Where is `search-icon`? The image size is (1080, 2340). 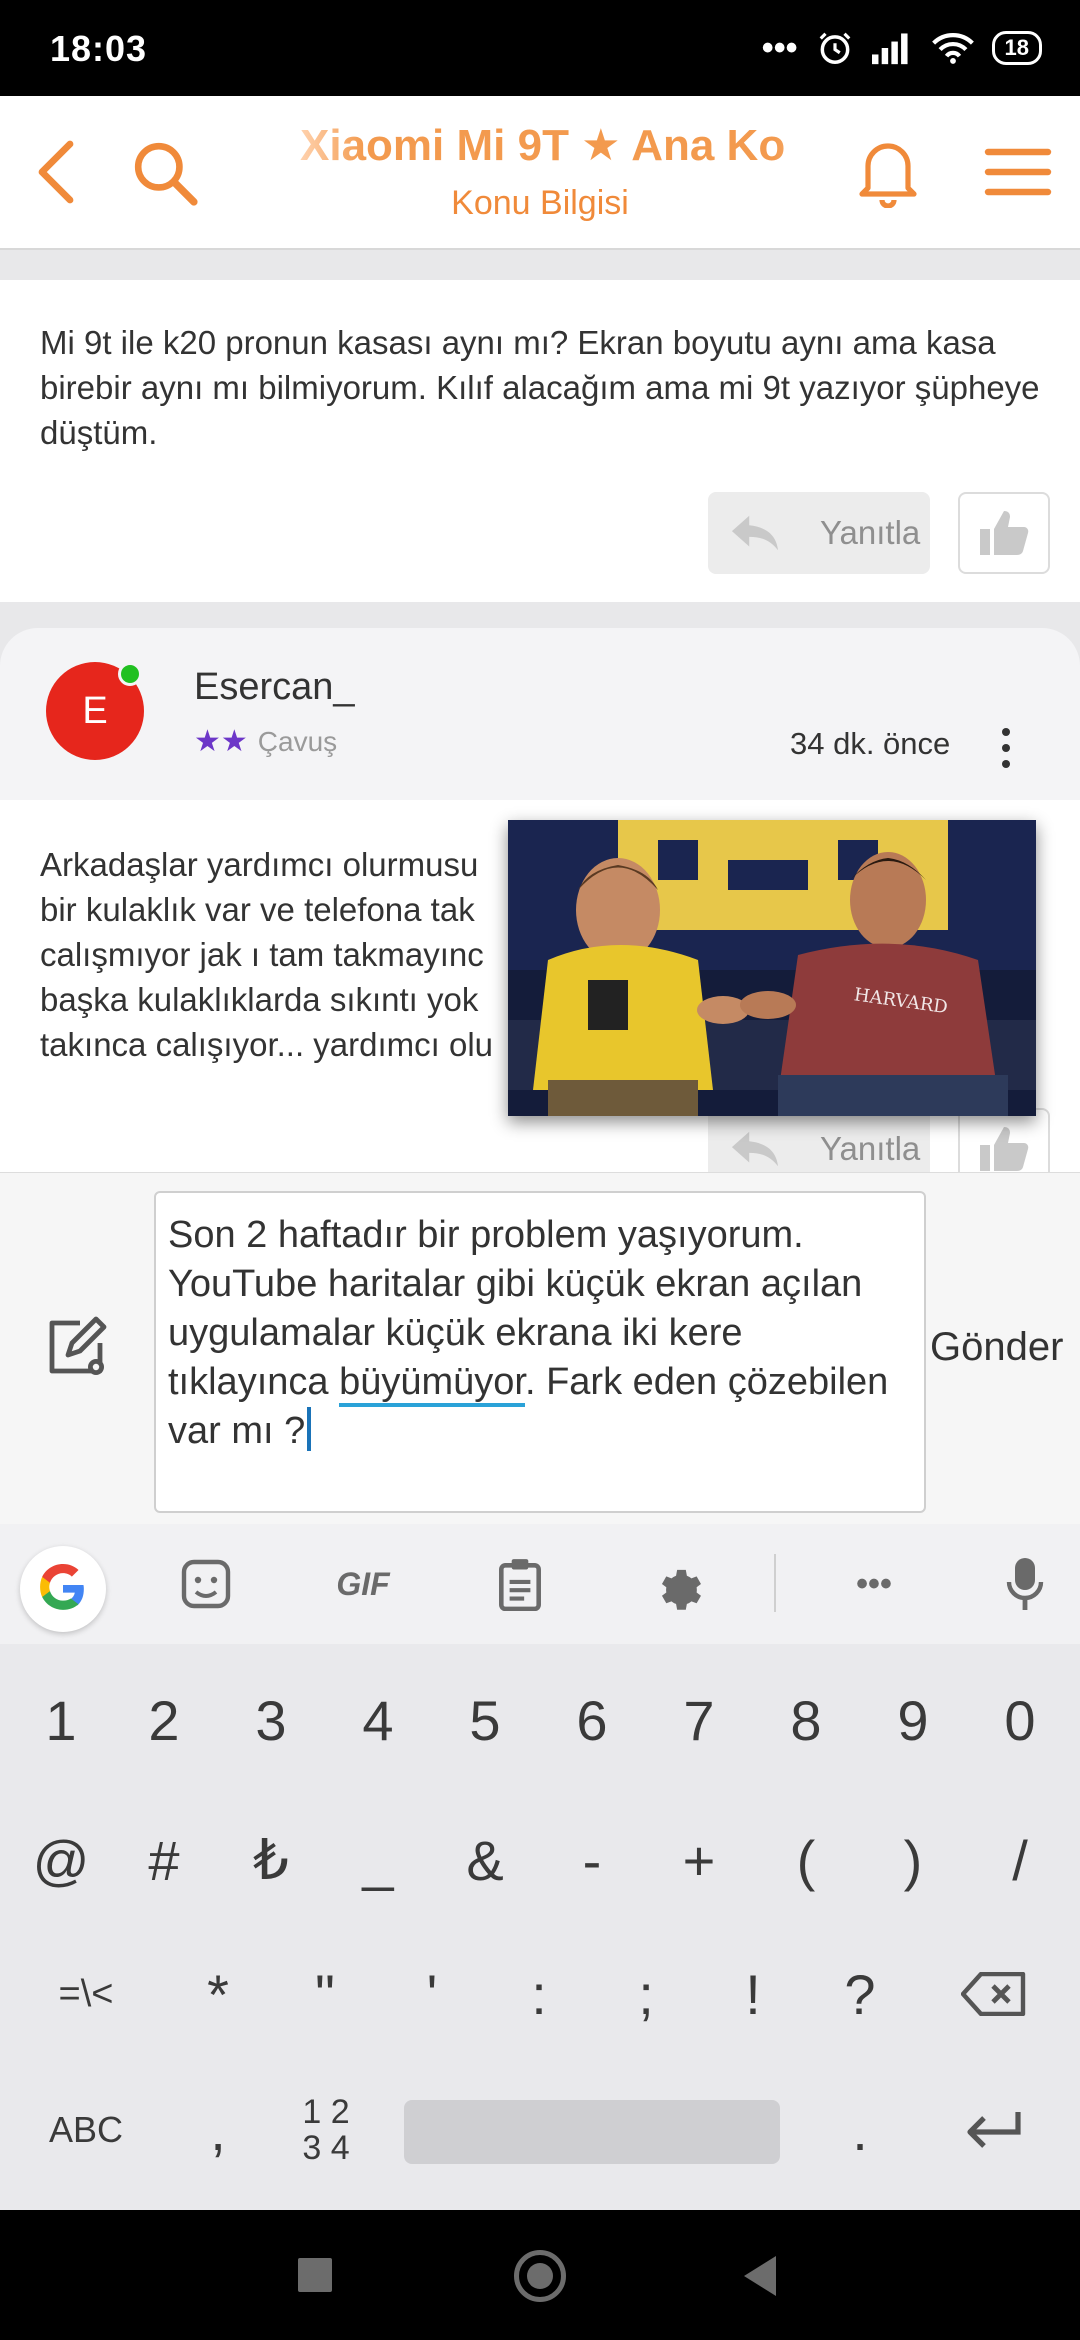
search-icon is located at coordinates (165, 173).